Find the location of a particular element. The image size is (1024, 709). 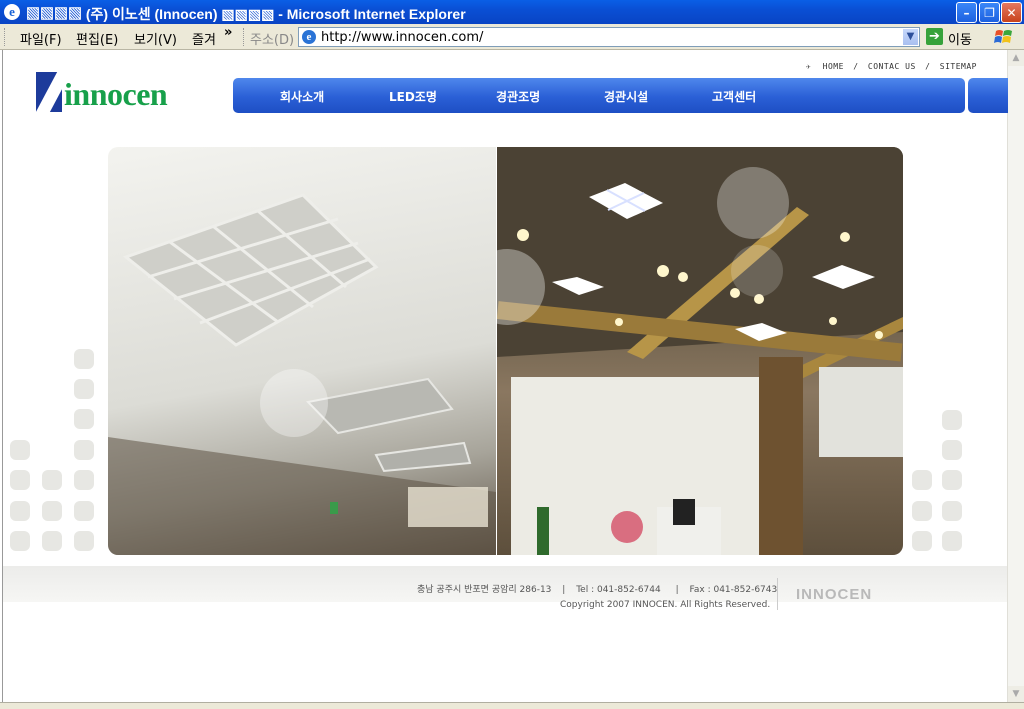

footer-brand: INNOCEN is located at coordinates (834, 594).